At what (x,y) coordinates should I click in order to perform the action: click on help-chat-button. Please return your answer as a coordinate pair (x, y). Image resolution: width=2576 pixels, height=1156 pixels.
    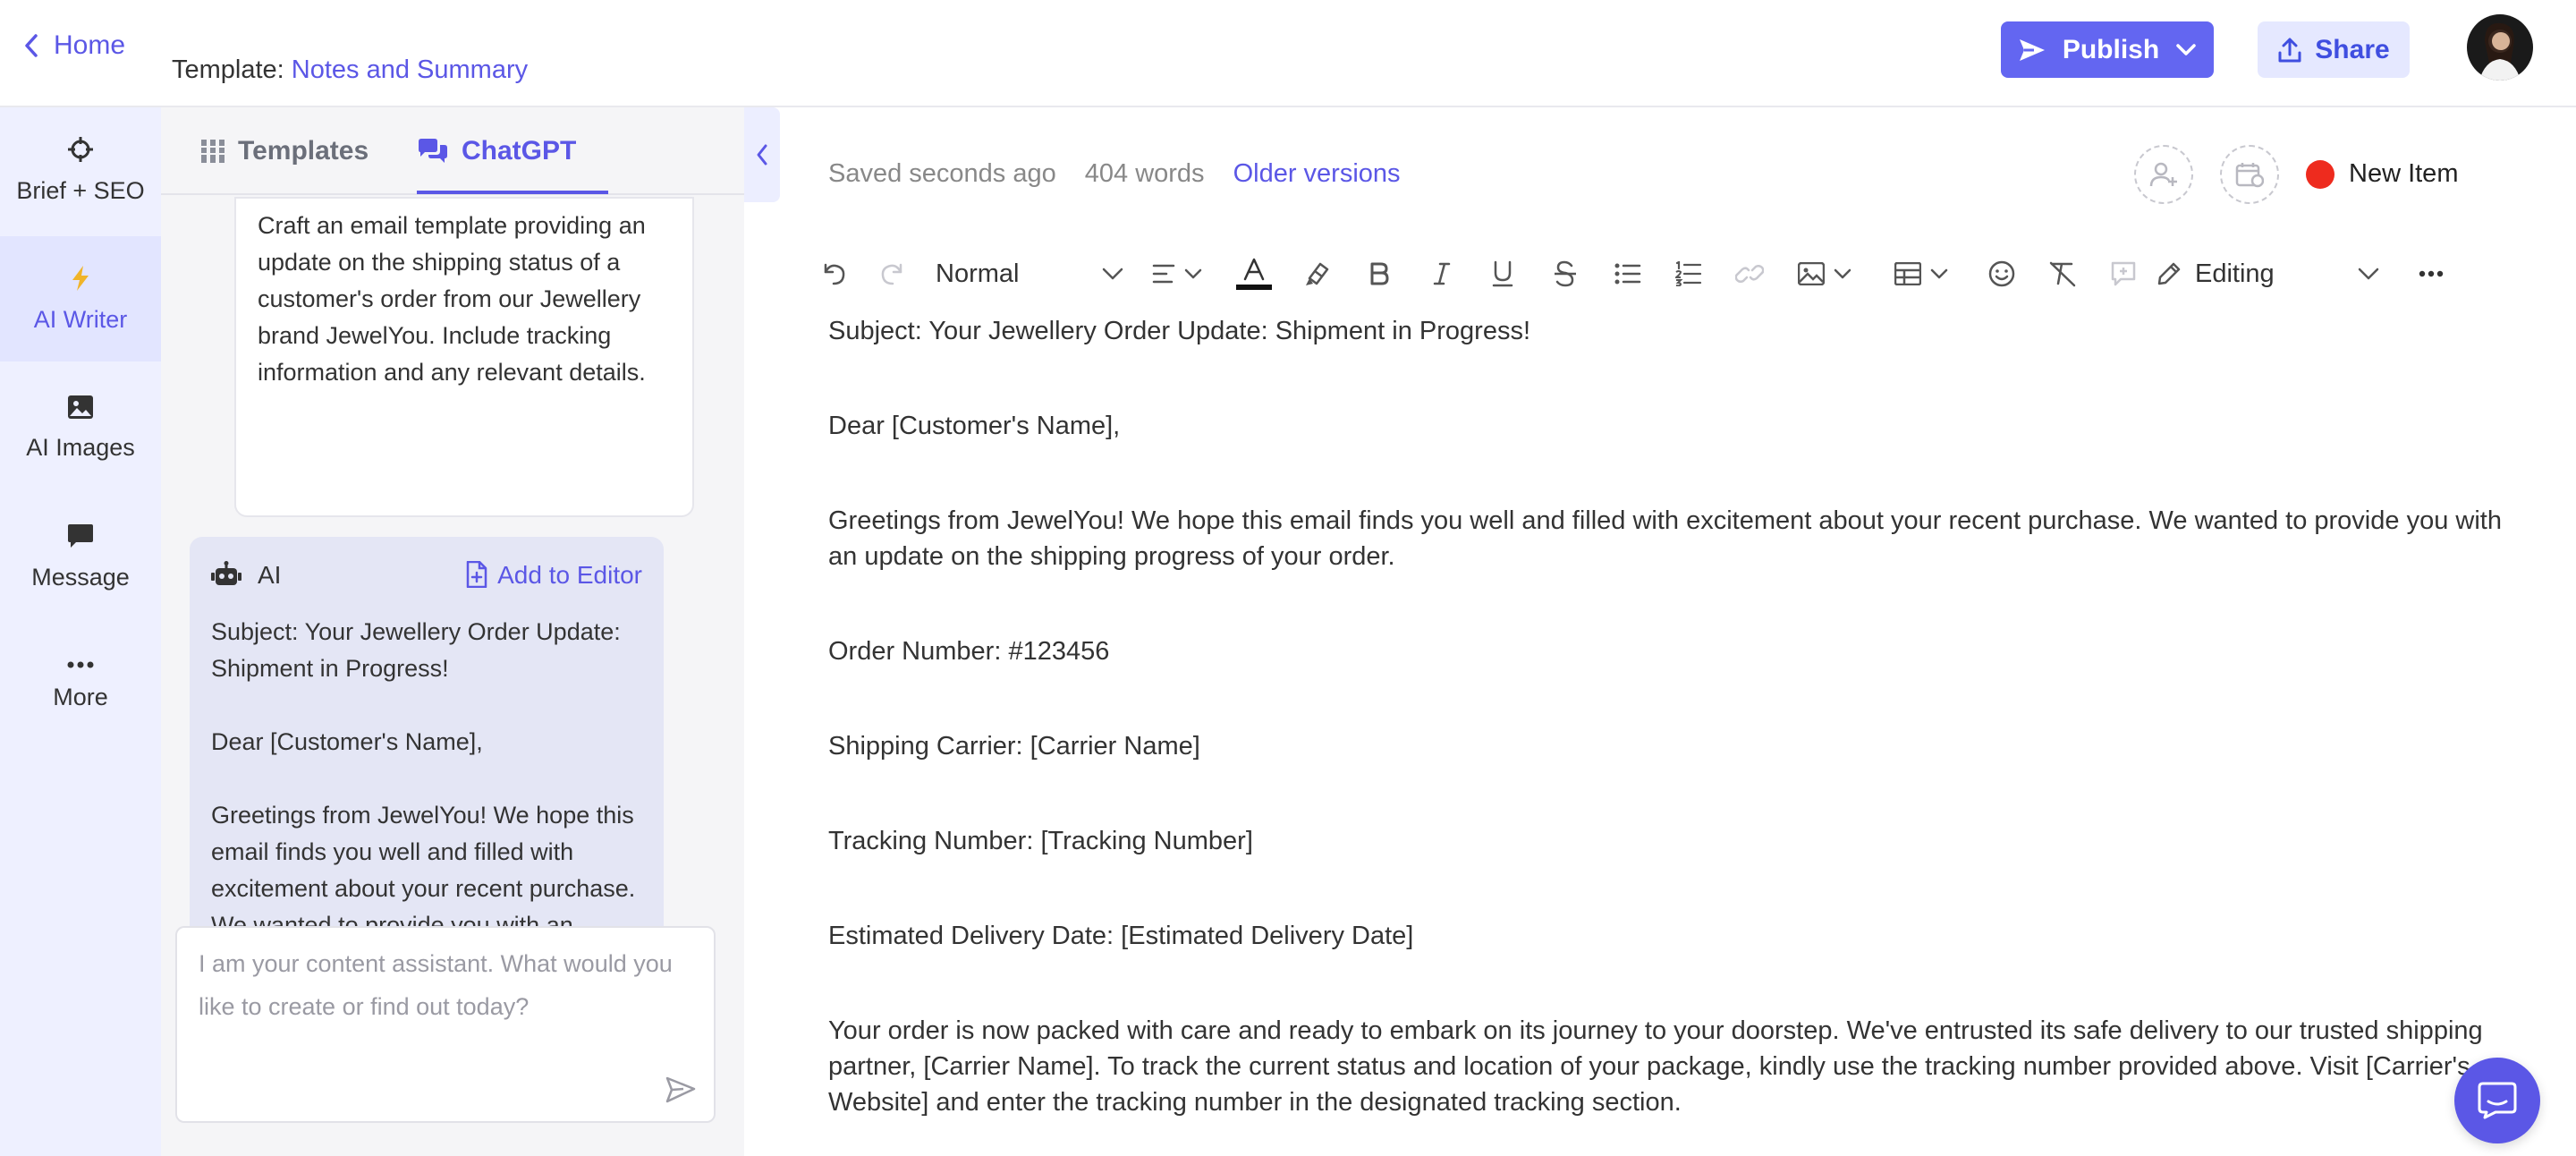
    Looking at the image, I should click on (2497, 1100).